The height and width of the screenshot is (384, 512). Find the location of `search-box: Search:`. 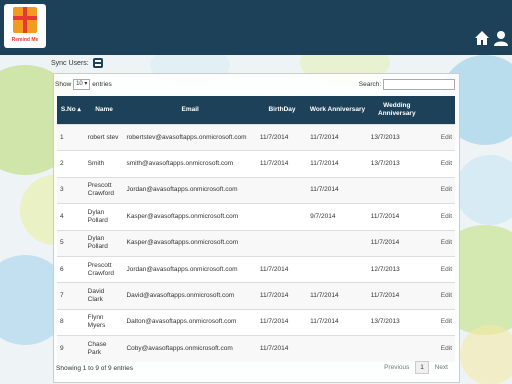

search-box: Search: is located at coordinates (407, 84).